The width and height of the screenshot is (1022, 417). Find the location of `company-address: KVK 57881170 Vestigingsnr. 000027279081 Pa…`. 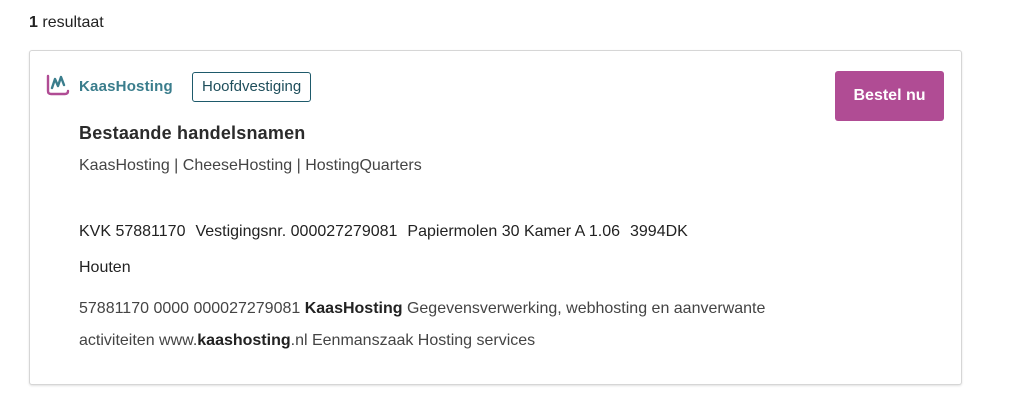

company-address: KVK 57881170 Vestigingsnr. 000027279081 Pa… is located at coordinates (439, 250).